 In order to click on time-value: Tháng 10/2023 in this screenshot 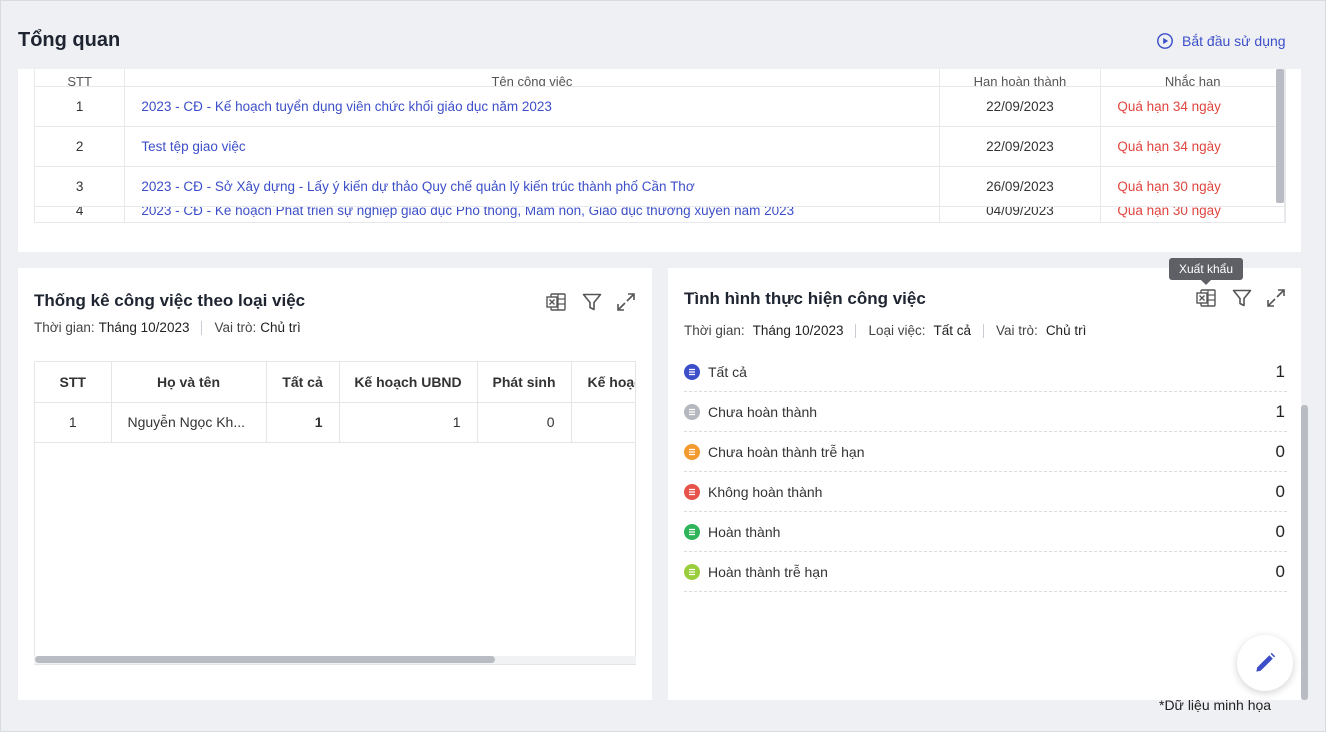, I will do `click(144, 327)`.